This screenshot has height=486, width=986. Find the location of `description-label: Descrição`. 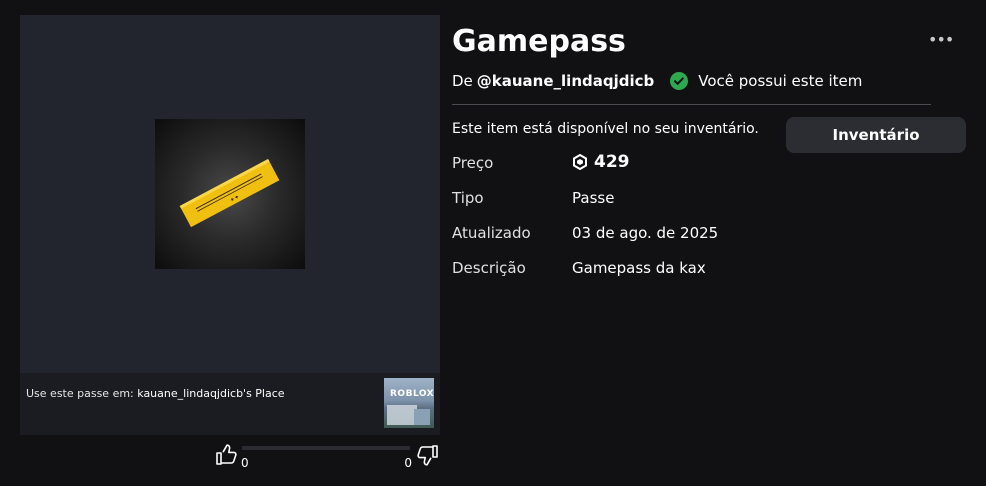

description-label: Descrição is located at coordinates (489, 268).